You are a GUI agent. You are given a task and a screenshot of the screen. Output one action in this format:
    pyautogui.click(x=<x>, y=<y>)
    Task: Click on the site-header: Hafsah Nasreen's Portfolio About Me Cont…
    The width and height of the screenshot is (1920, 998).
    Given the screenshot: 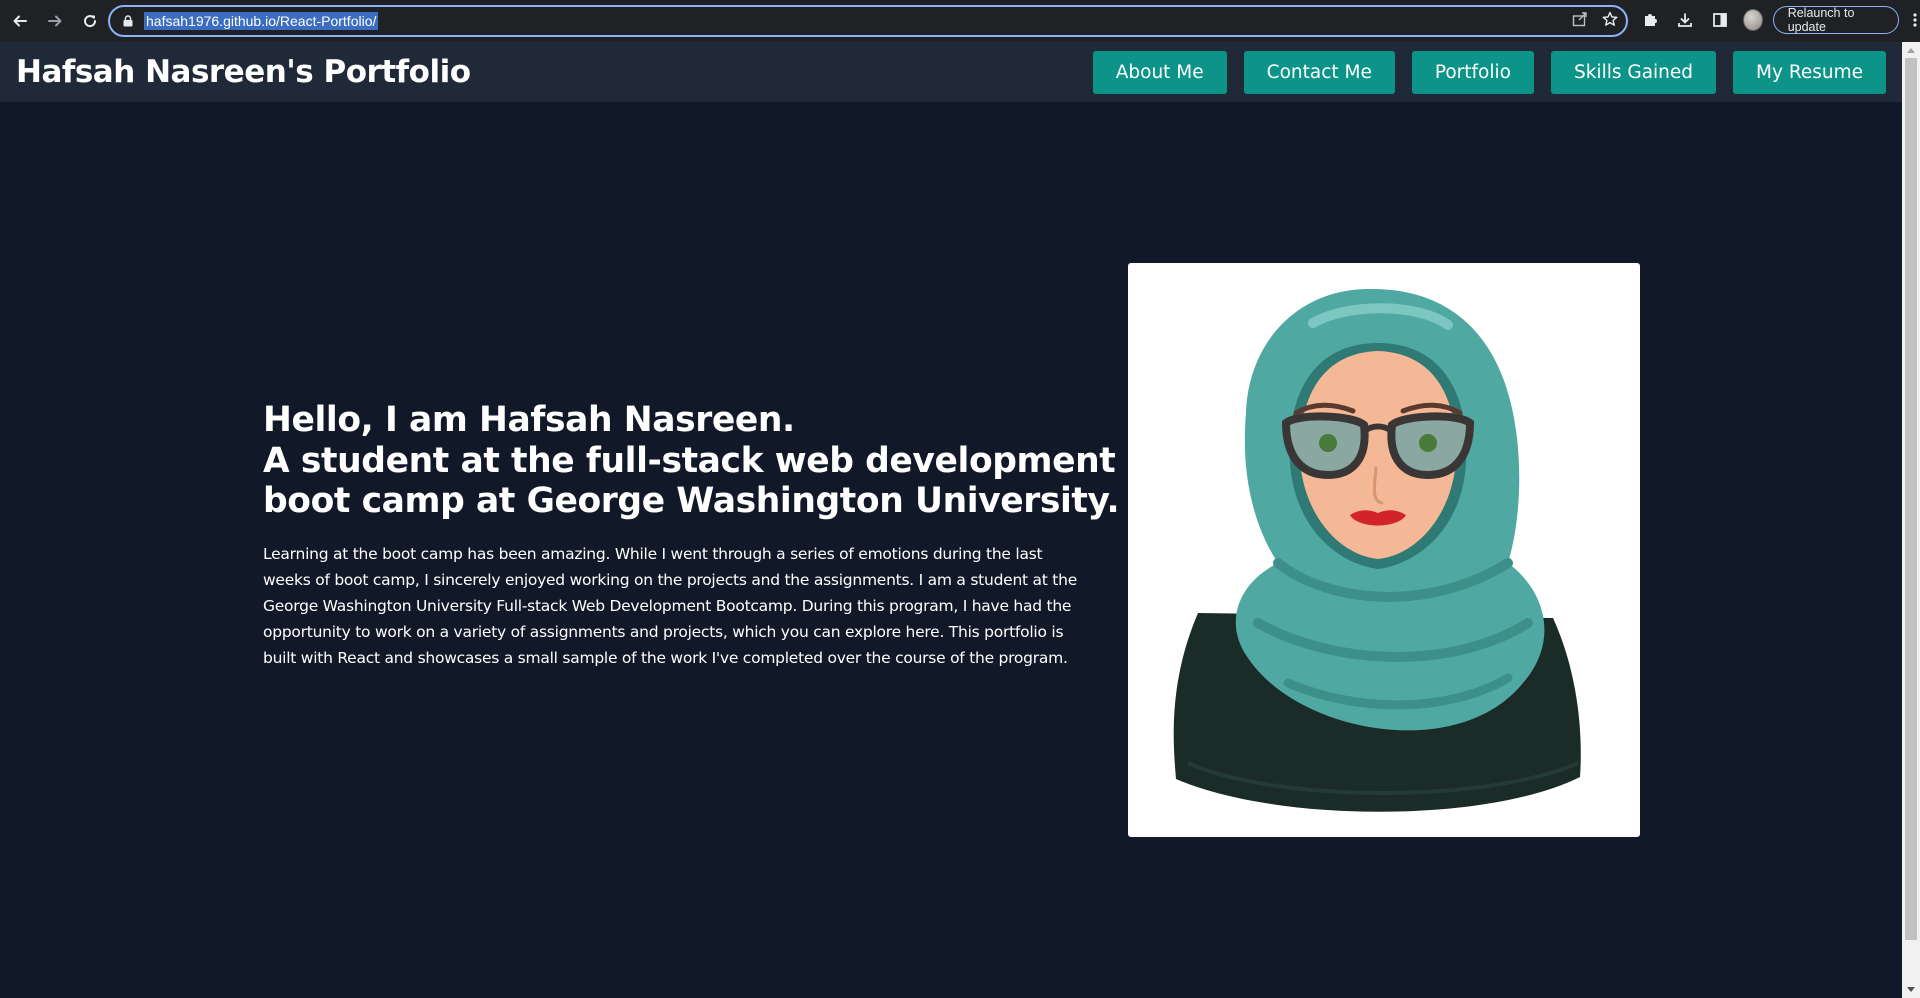 What is the action you would take?
    pyautogui.click(x=951, y=72)
    